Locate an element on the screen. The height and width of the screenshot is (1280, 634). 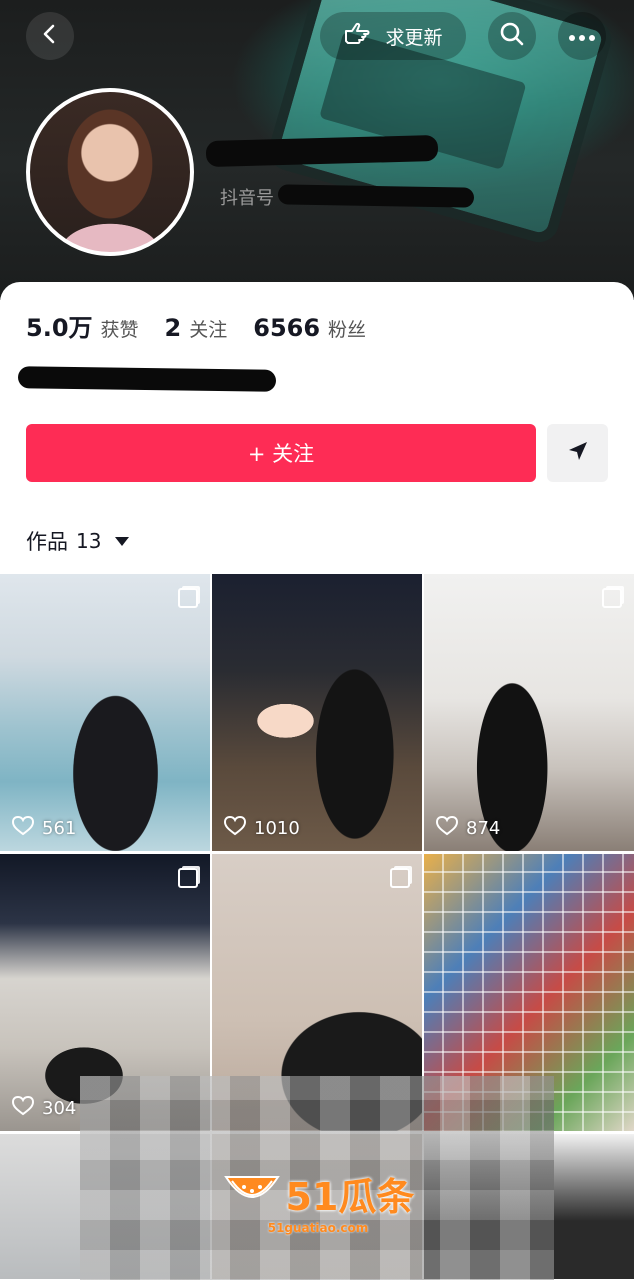
watermark-brand: 51瓜条 is located at coordinates (350, 1196).